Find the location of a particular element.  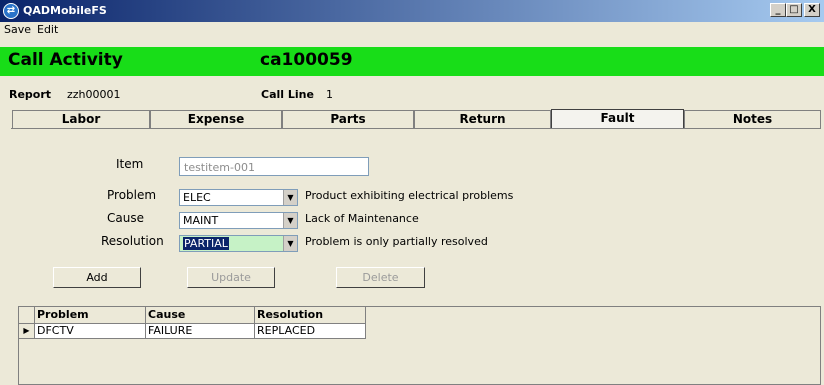

table-cell-problem: DFCTV is located at coordinates (90, 331).